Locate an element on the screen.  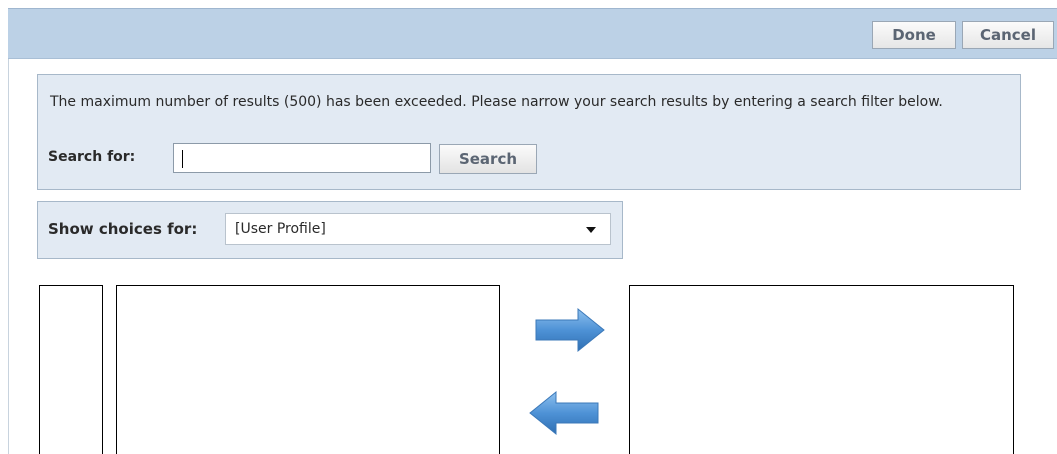
show-choices-label: Show choices for: is located at coordinates (123, 229).